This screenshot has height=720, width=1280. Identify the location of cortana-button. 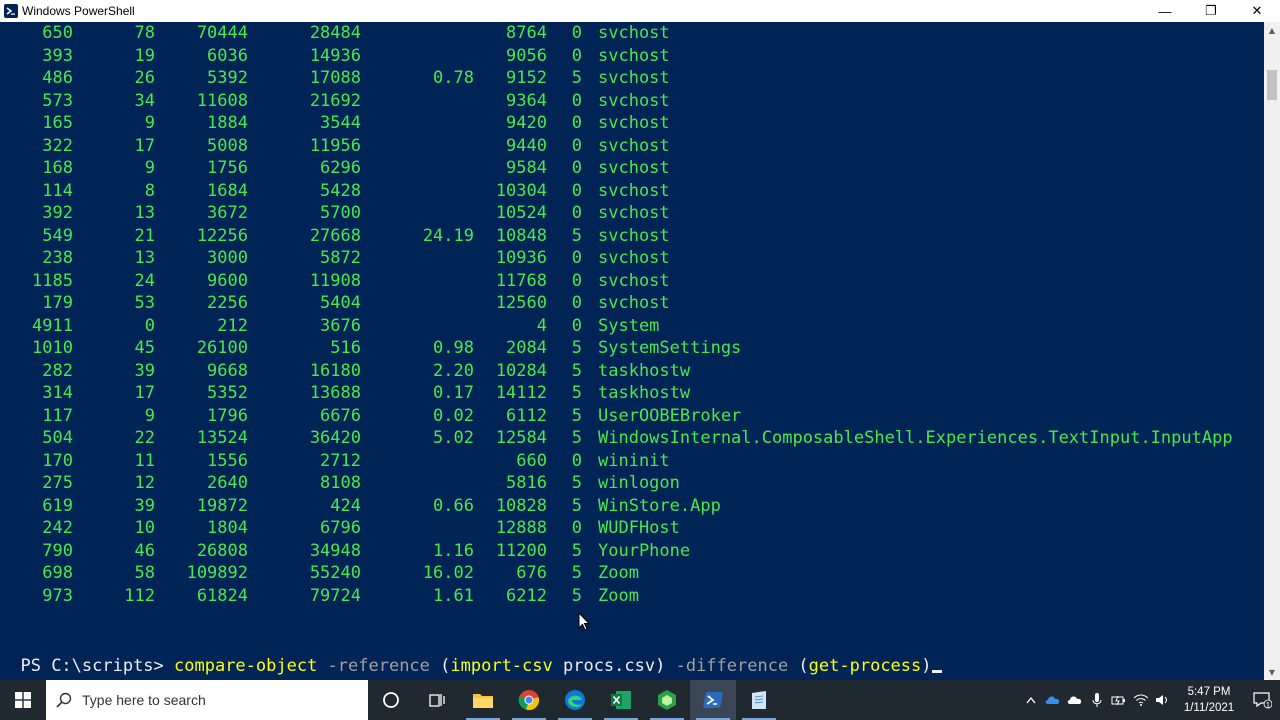
(391, 700).